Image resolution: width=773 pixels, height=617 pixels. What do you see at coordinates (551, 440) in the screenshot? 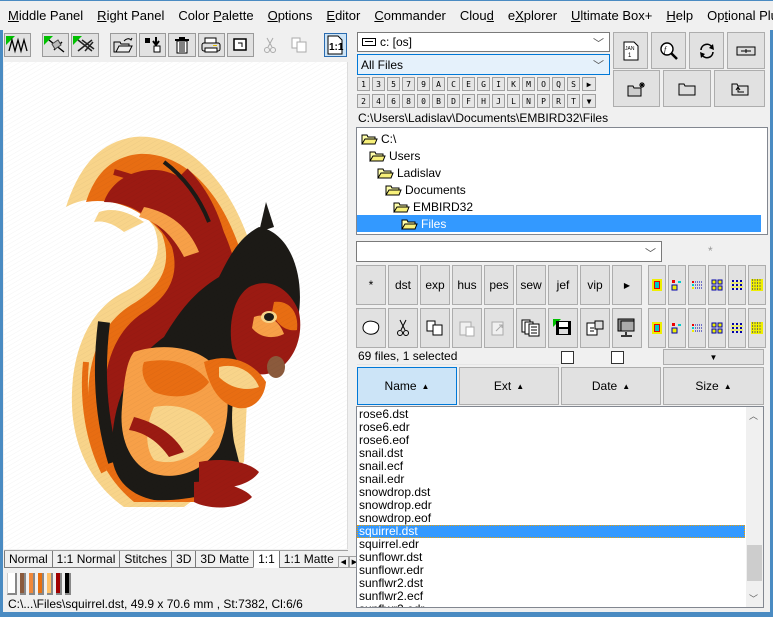
I see `file-list-item: rose6.eof` at bounding box center [551, 440].